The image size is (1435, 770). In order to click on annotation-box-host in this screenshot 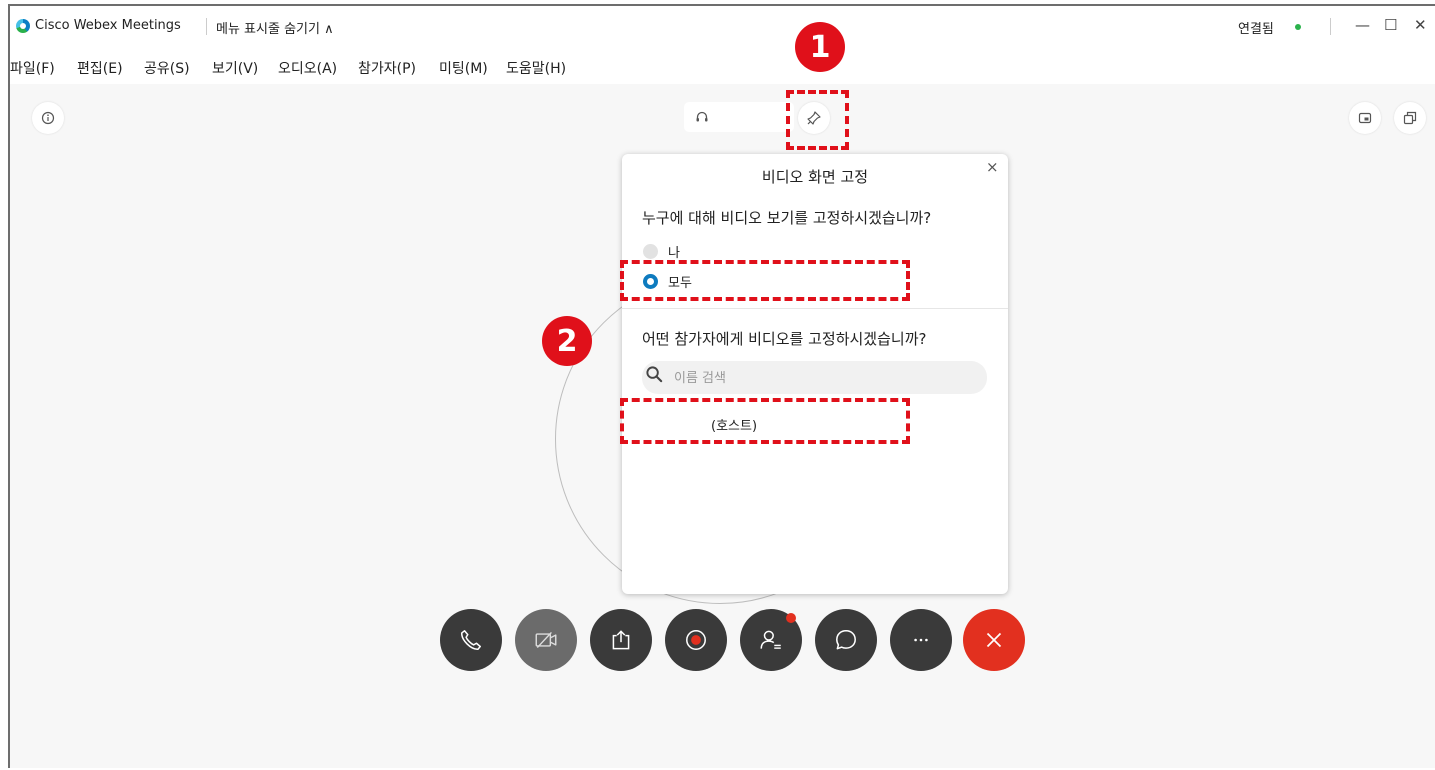, I will do `click(765, 421)`.